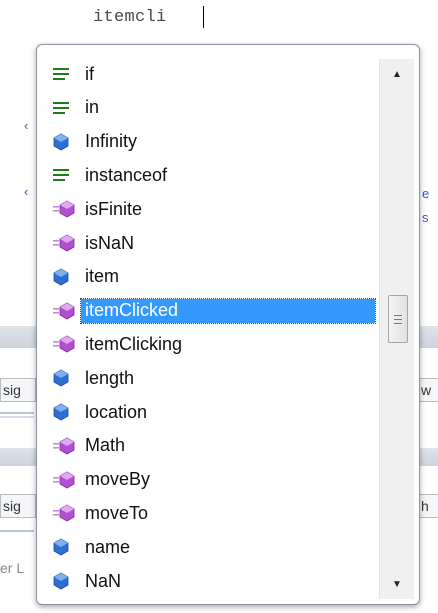 The image size is (438, 613). What do you see at coordinates (212, 142) in the screenshot?
I see `completion-item: Infinity` at bounding box center [212, 142].